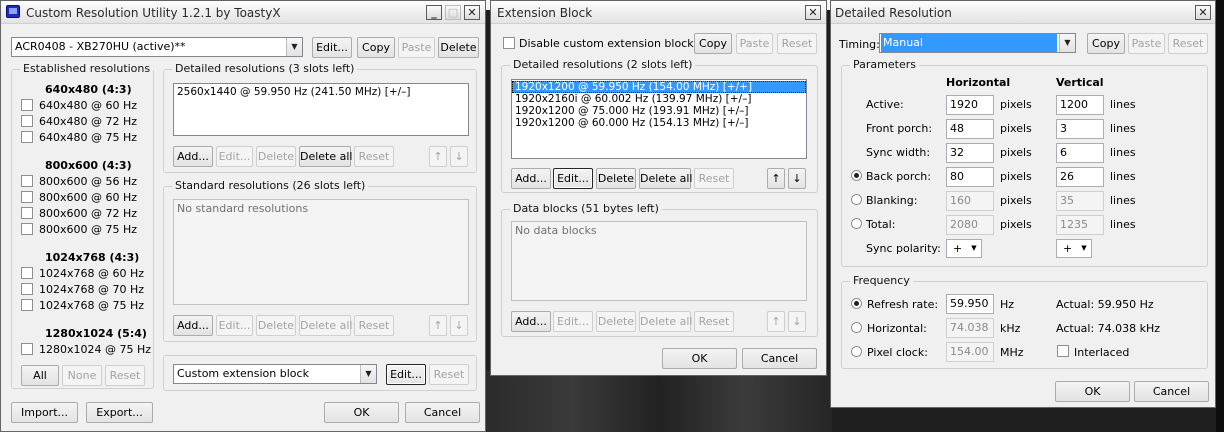  What do you see at coordinates (326, 156) in the screenshot?
I see `detailed-delete-all-button: Delete all` at bounding box center [326, 156].